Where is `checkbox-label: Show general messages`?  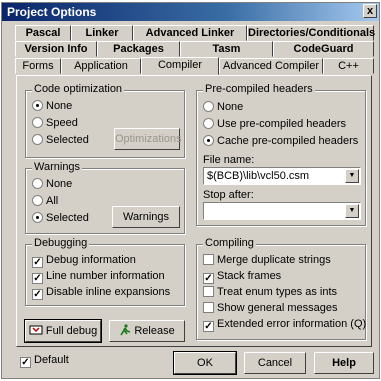 checkbox-label: Show general messages is located at coordinates (277, 308).